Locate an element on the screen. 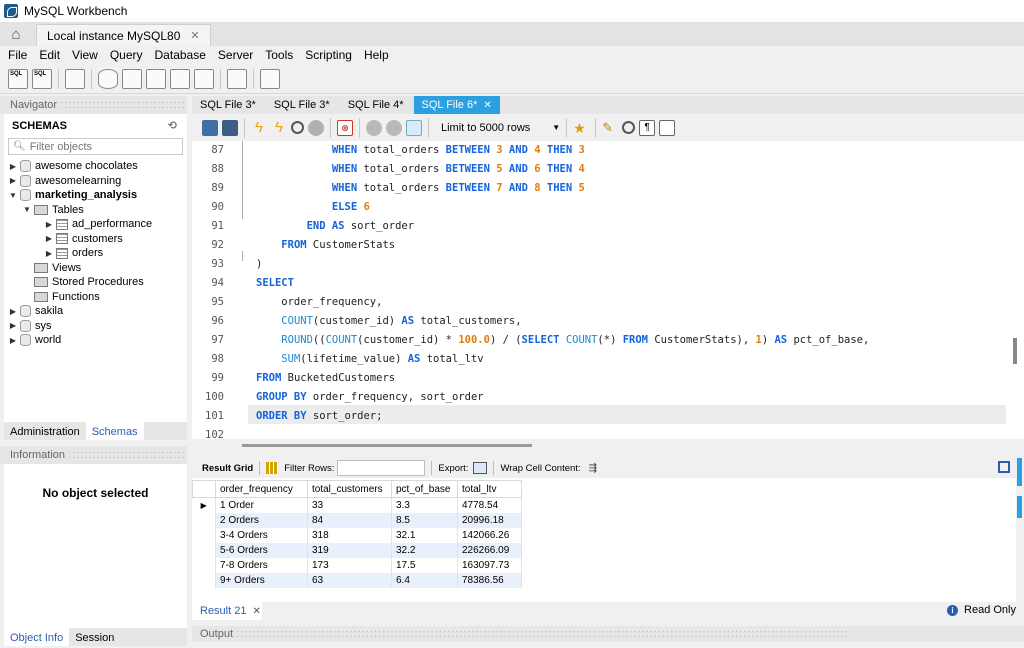  grid-icon is located at coordinates (272, 468).